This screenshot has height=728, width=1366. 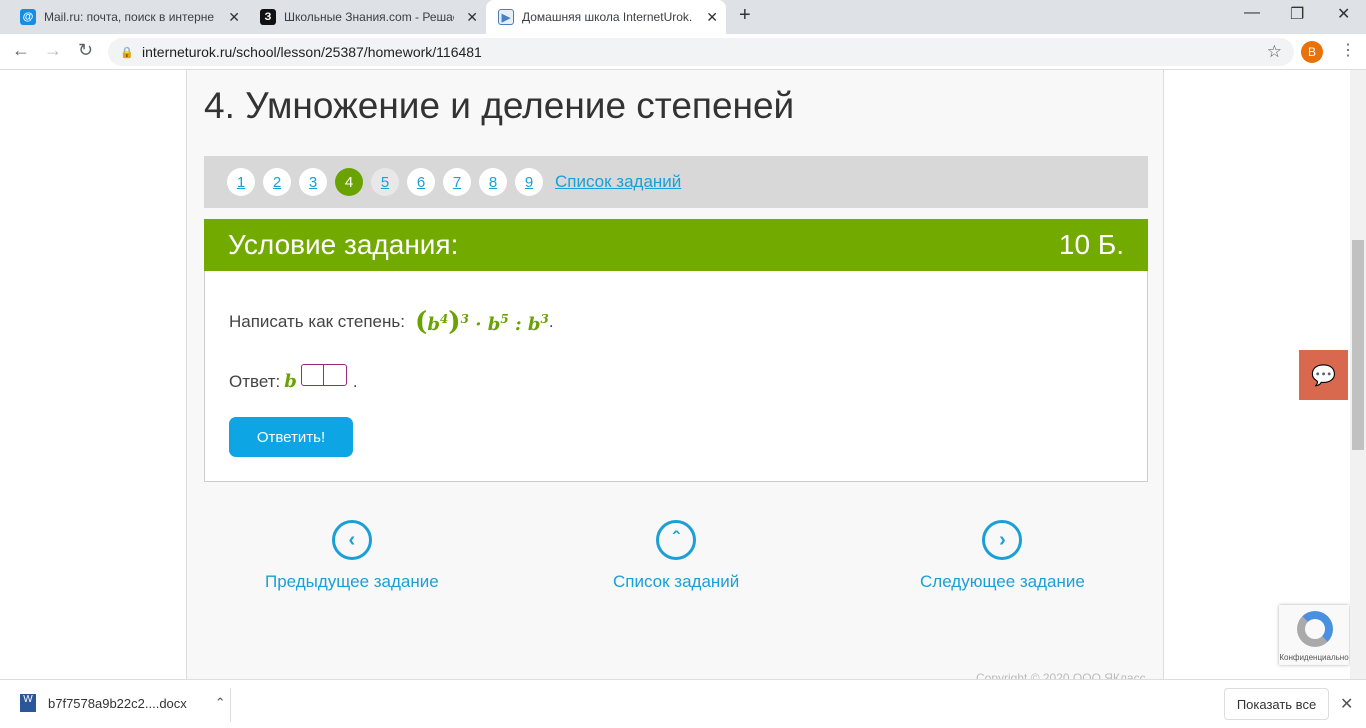 I want to click on bookmark-star-icon: ☆, so click(x=1274, y=52).